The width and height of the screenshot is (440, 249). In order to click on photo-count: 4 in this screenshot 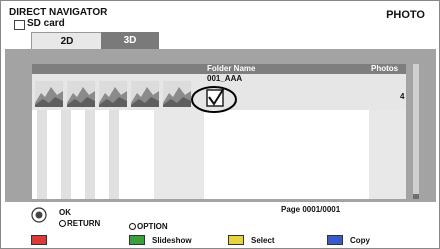, I will do `click(402, 96)`.